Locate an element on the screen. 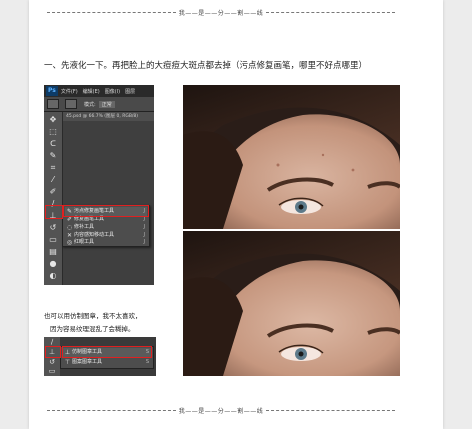 This screenshot has width=472, height=429. menu-file: 文件(F) is located at coordinates (69, 91).